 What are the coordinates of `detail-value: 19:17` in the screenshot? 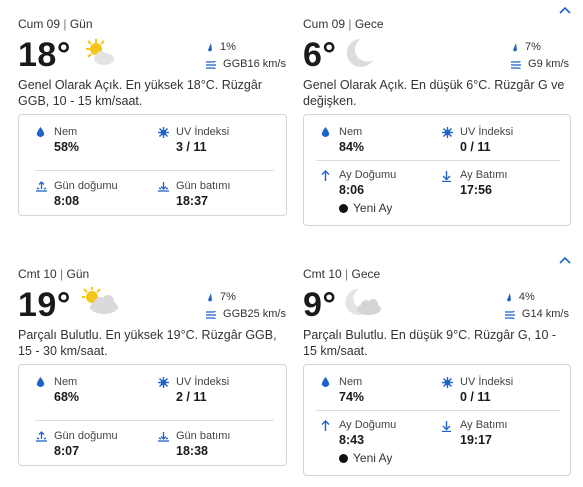 It's located at (476, 440).